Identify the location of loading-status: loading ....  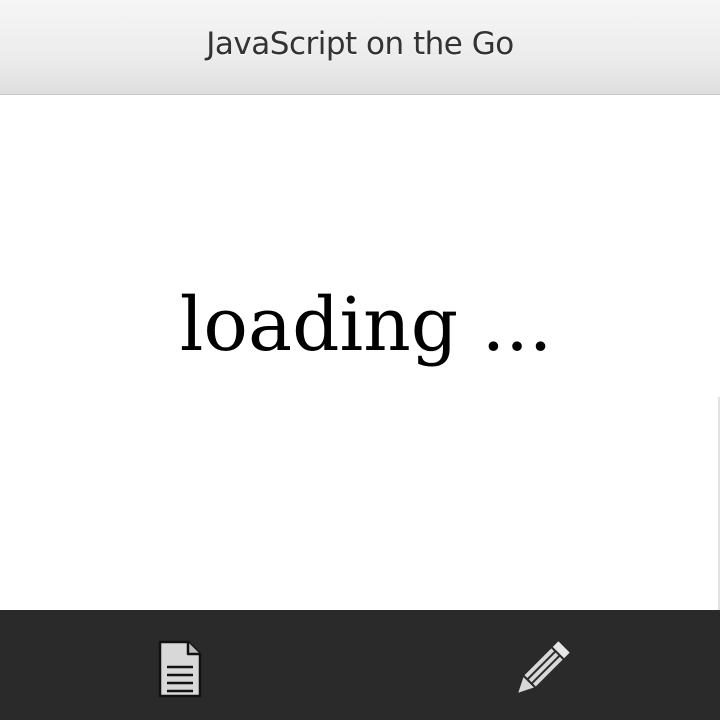
(366, 325).